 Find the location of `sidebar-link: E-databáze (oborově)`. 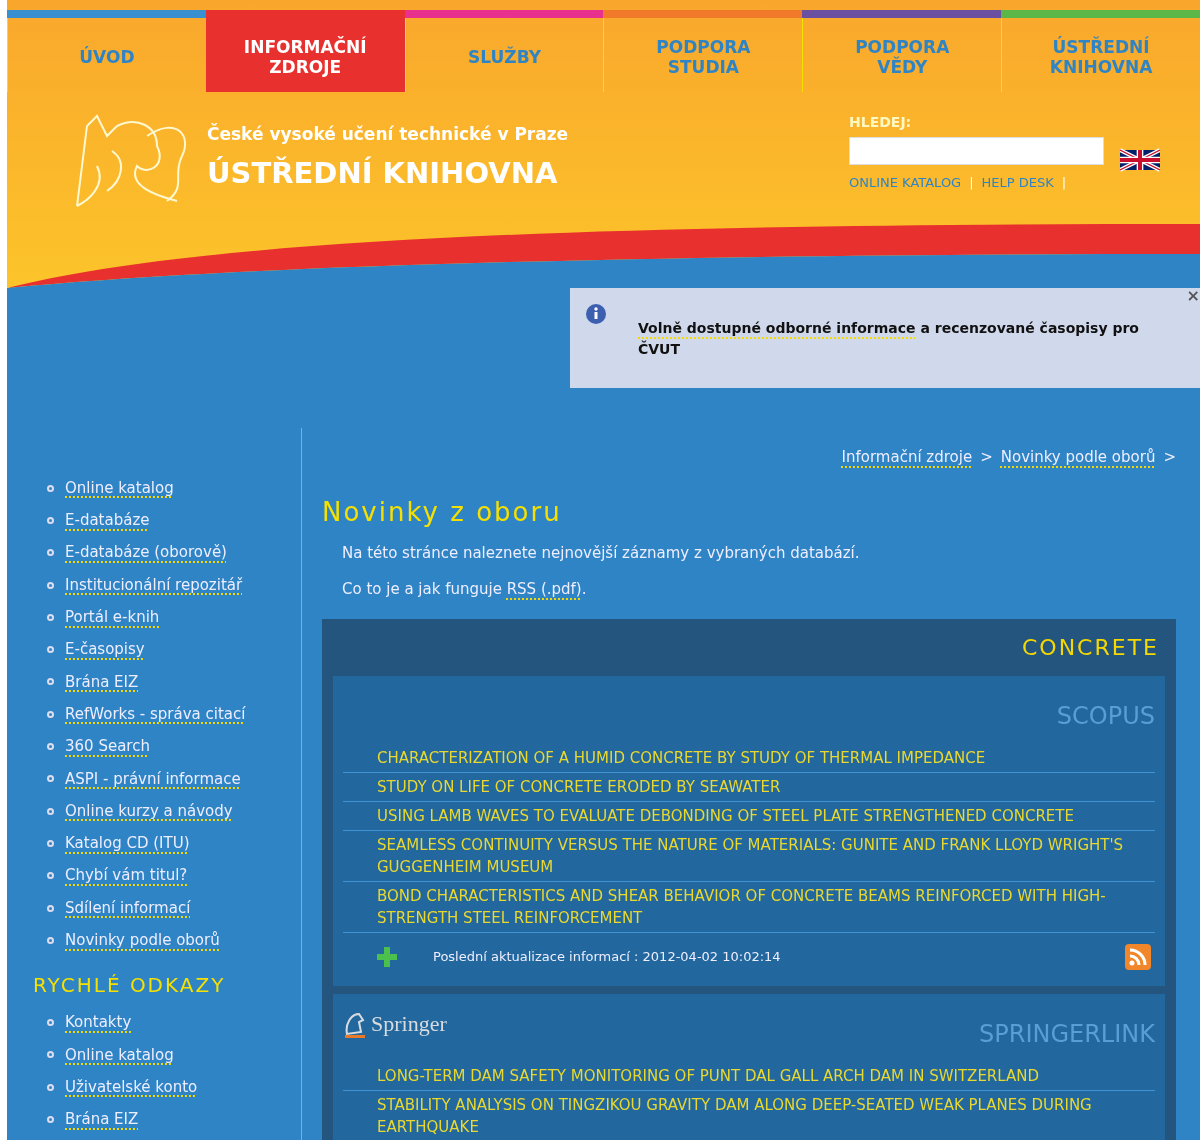

sidebar-link: E-databáze (oborově) is located at coordinates (146, 552).